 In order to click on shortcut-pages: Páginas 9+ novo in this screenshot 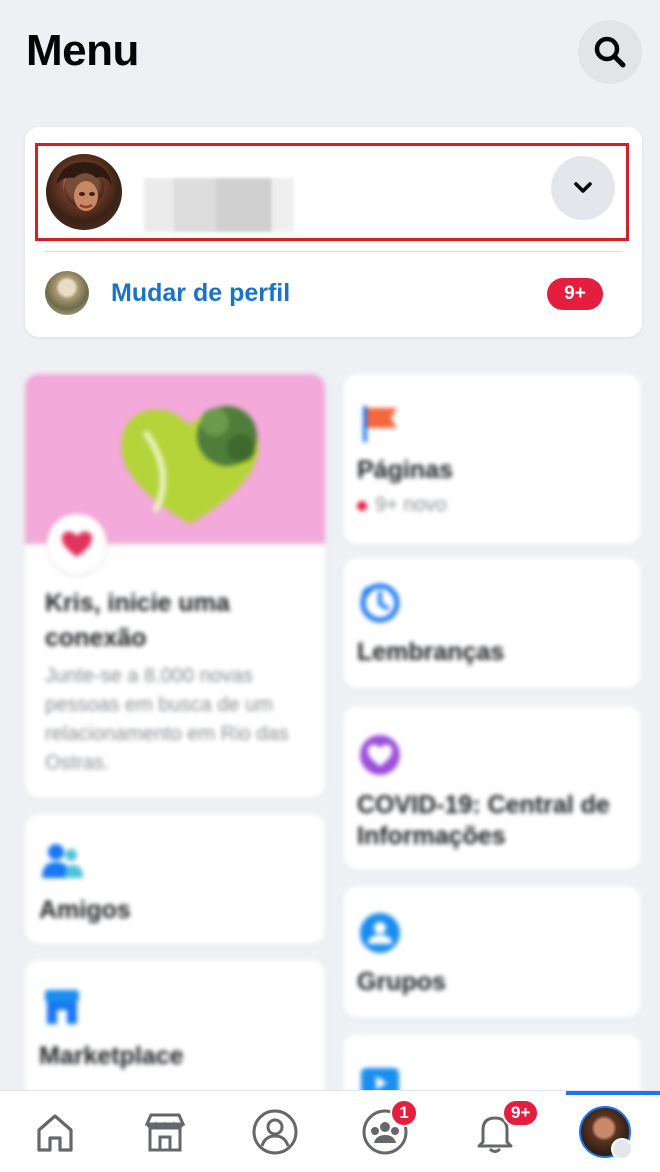, I will do `click(492, 459)`.